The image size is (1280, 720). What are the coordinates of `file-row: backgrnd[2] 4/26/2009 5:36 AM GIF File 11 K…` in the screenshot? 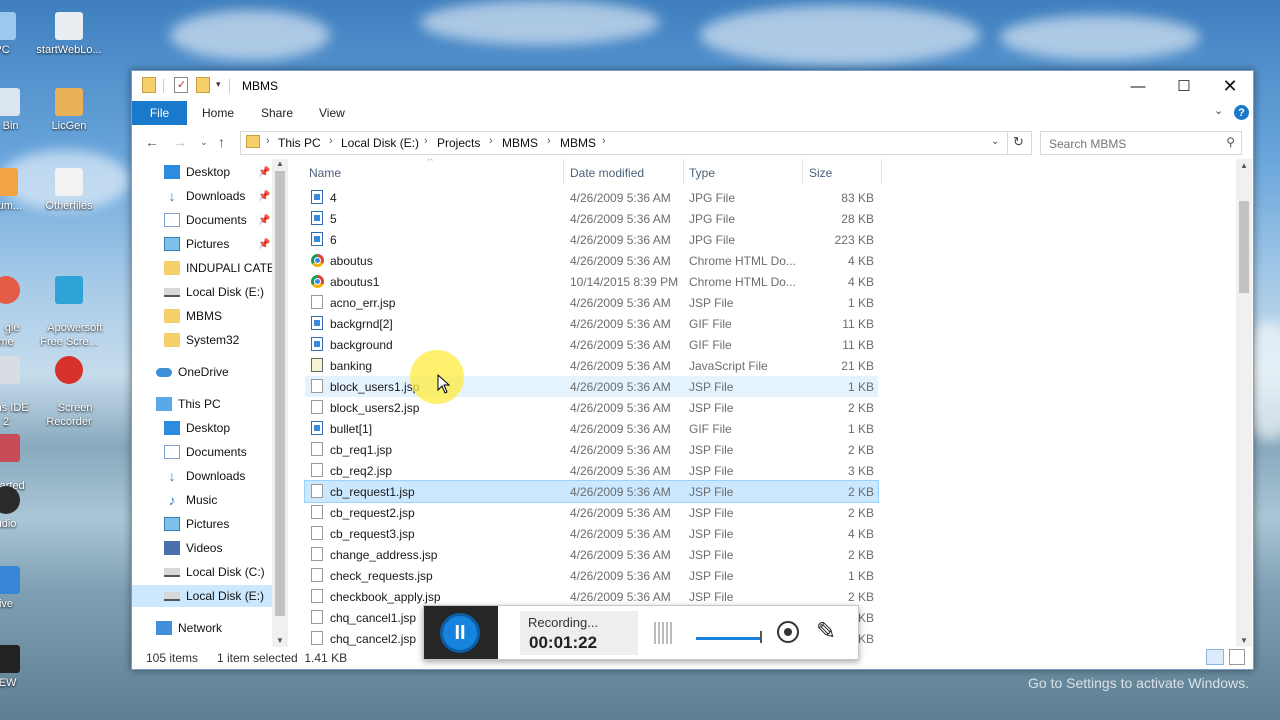 It's located at (591, 323).